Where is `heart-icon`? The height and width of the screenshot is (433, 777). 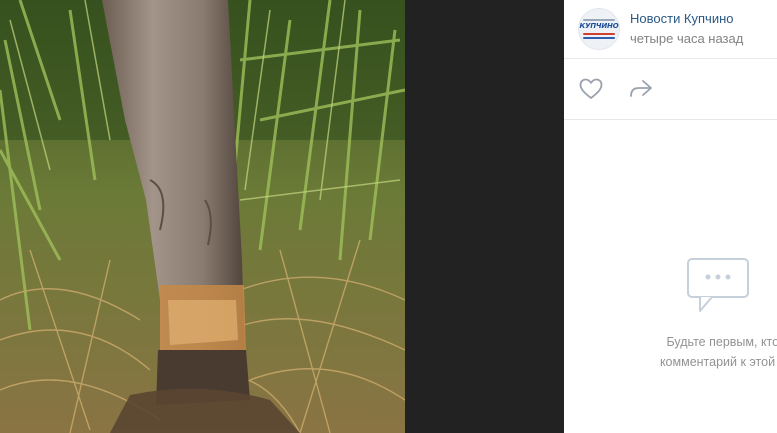 heart-icon is located at coordinates (591, 88).